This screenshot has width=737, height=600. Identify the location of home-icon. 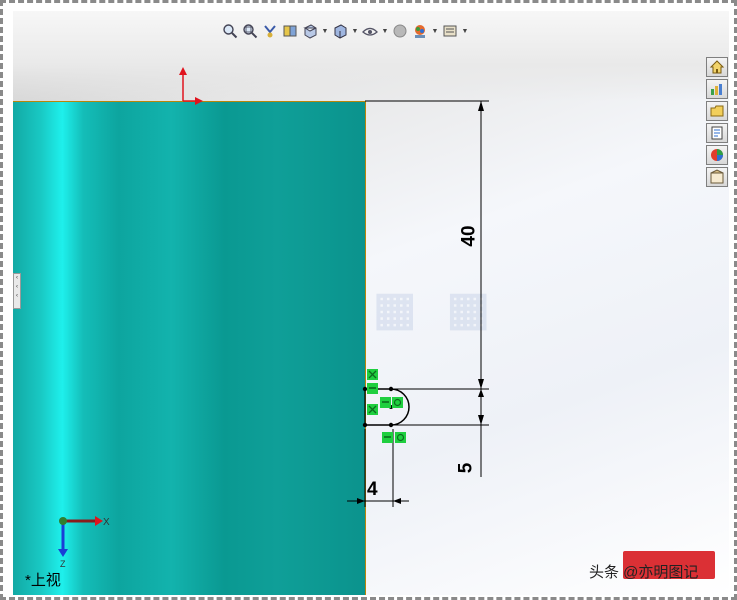
(717, 67).